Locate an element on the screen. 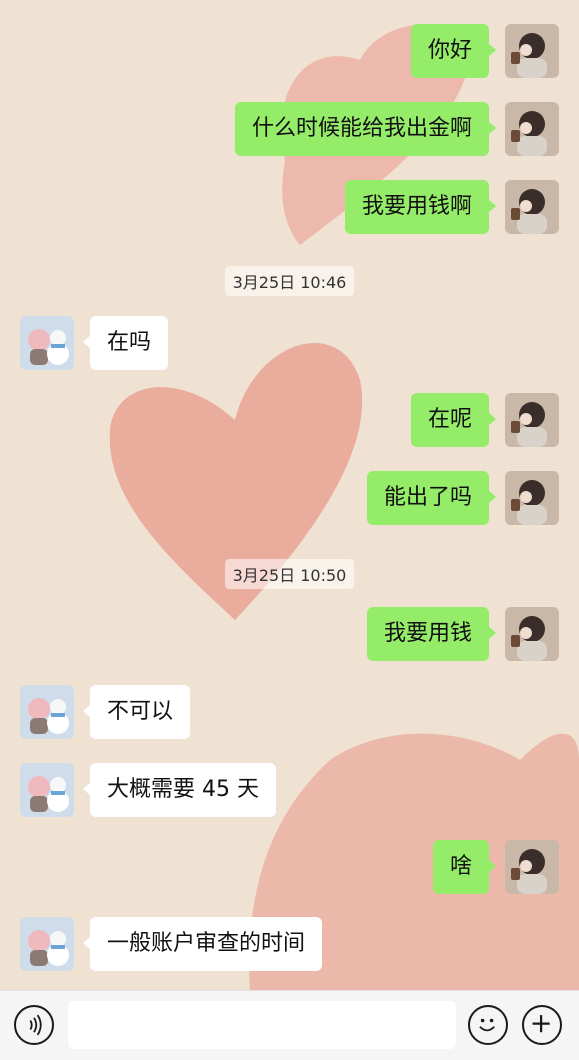 Image resolution: width=579 pixels, height=1060 pixels. message-input is located at coordinates (262, 1025).